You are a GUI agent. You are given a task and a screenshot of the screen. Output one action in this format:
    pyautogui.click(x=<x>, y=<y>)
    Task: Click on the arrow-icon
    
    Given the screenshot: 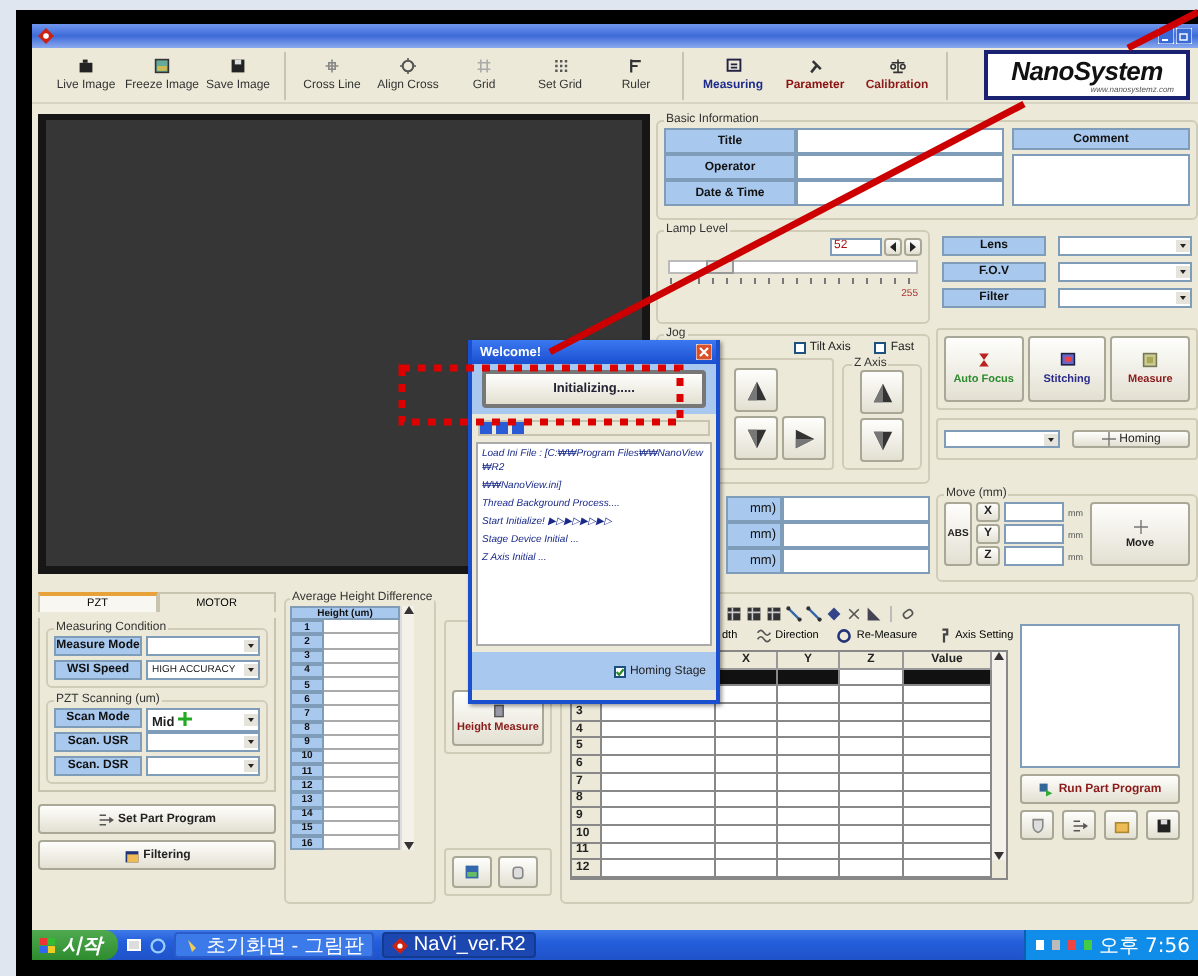 What is the action you would take?
    pyautogui.click(x=105, y=819)
    